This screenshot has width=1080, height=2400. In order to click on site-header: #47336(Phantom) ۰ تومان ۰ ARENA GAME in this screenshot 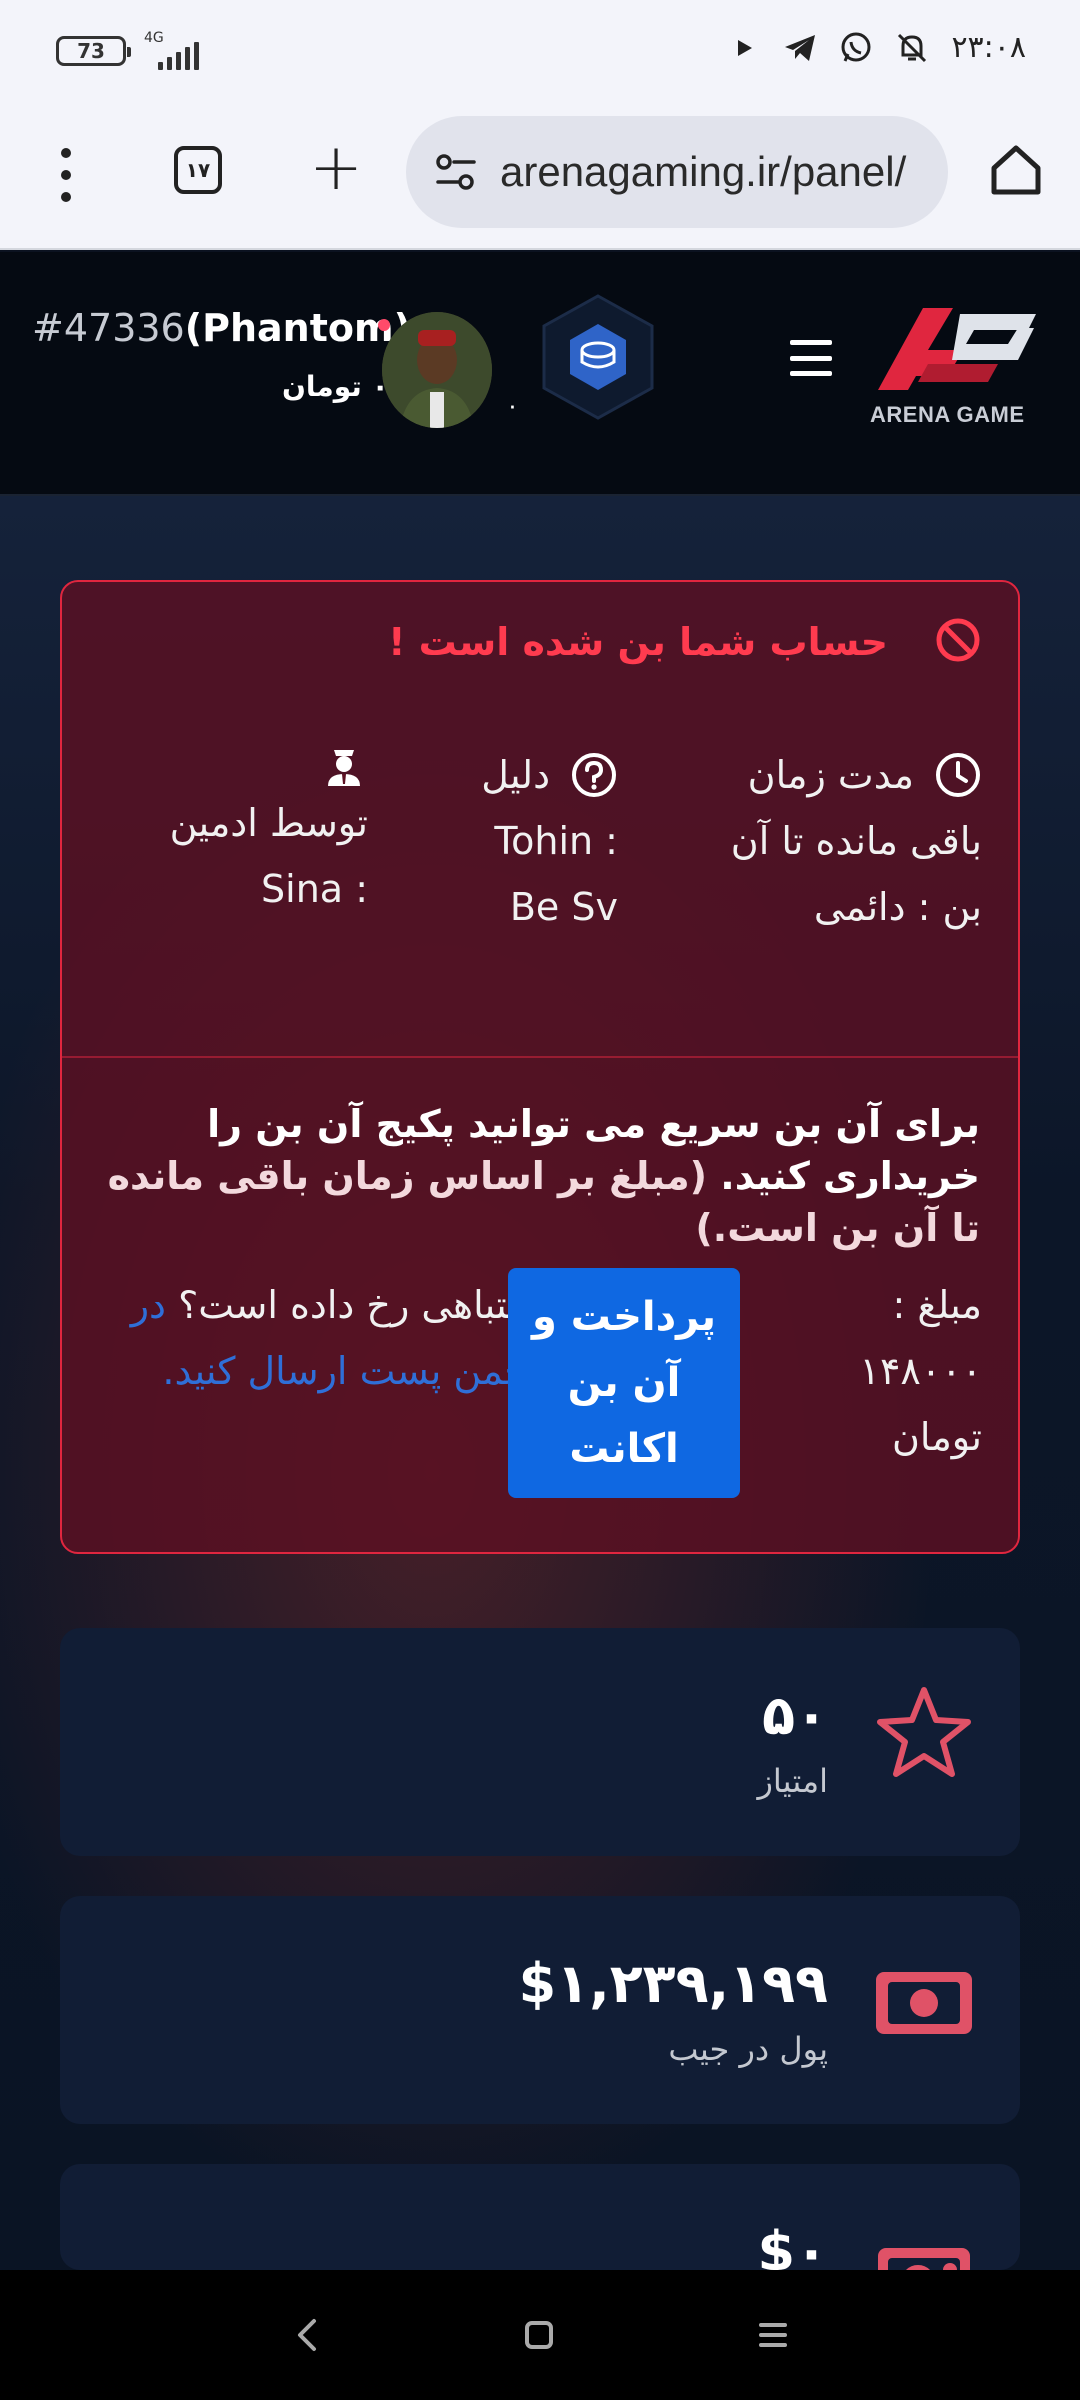, I will do `click(540, 374)`.